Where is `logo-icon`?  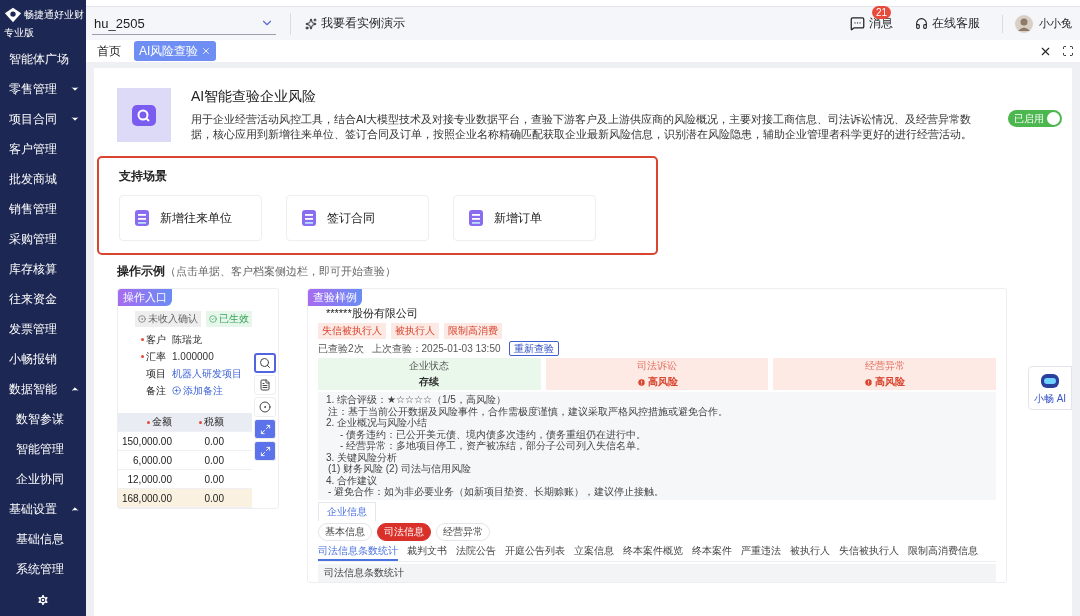
logo-icon is located at coordinates (13, 15).